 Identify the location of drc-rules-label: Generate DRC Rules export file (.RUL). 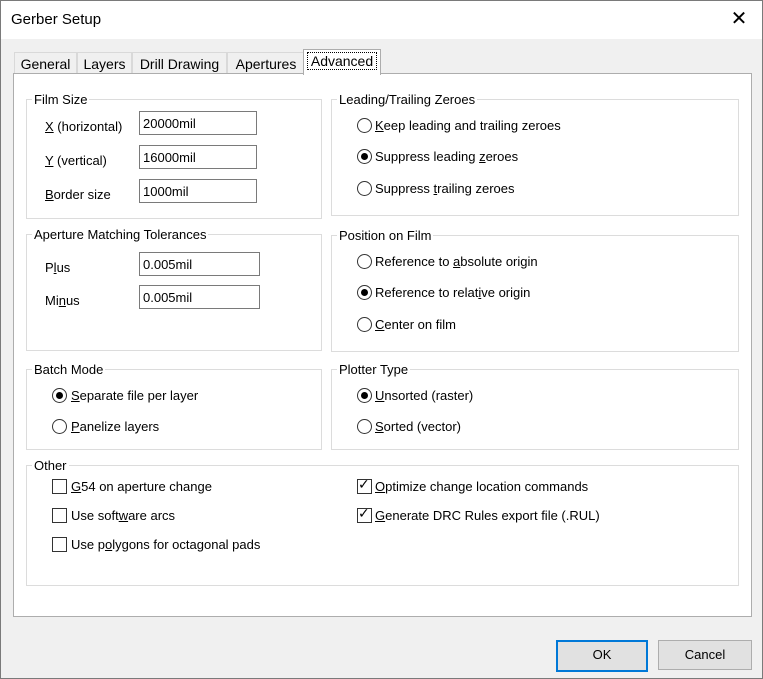
(487, 515).